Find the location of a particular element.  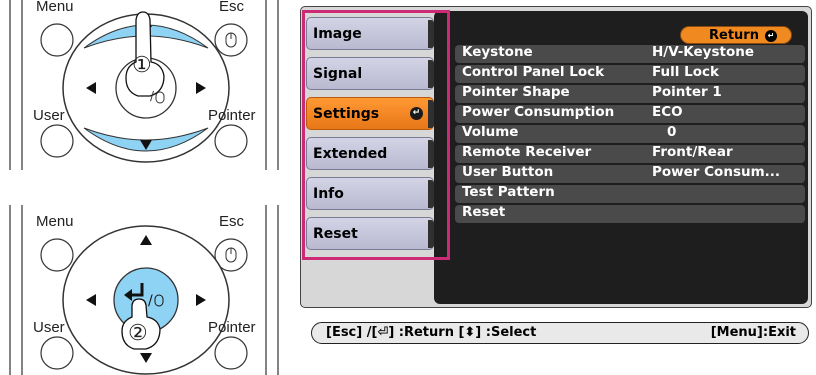

setting-value: Front/Rear is located at coordinates (692, 152).